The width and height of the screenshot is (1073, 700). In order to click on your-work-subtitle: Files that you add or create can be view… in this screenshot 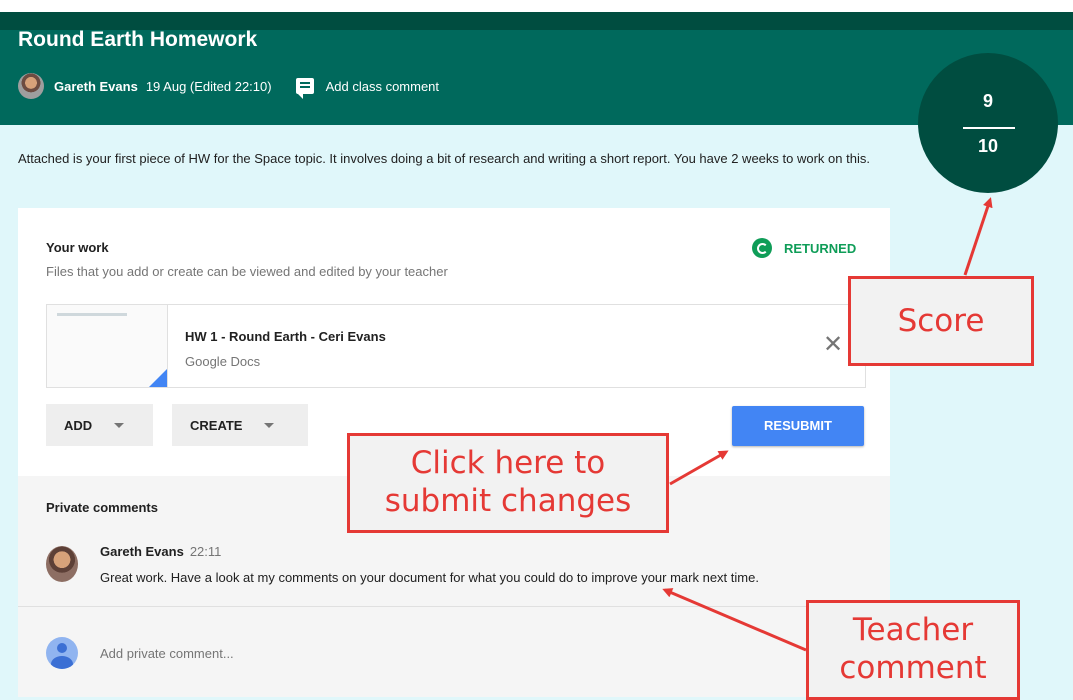, I will do `click(247, 271)`.